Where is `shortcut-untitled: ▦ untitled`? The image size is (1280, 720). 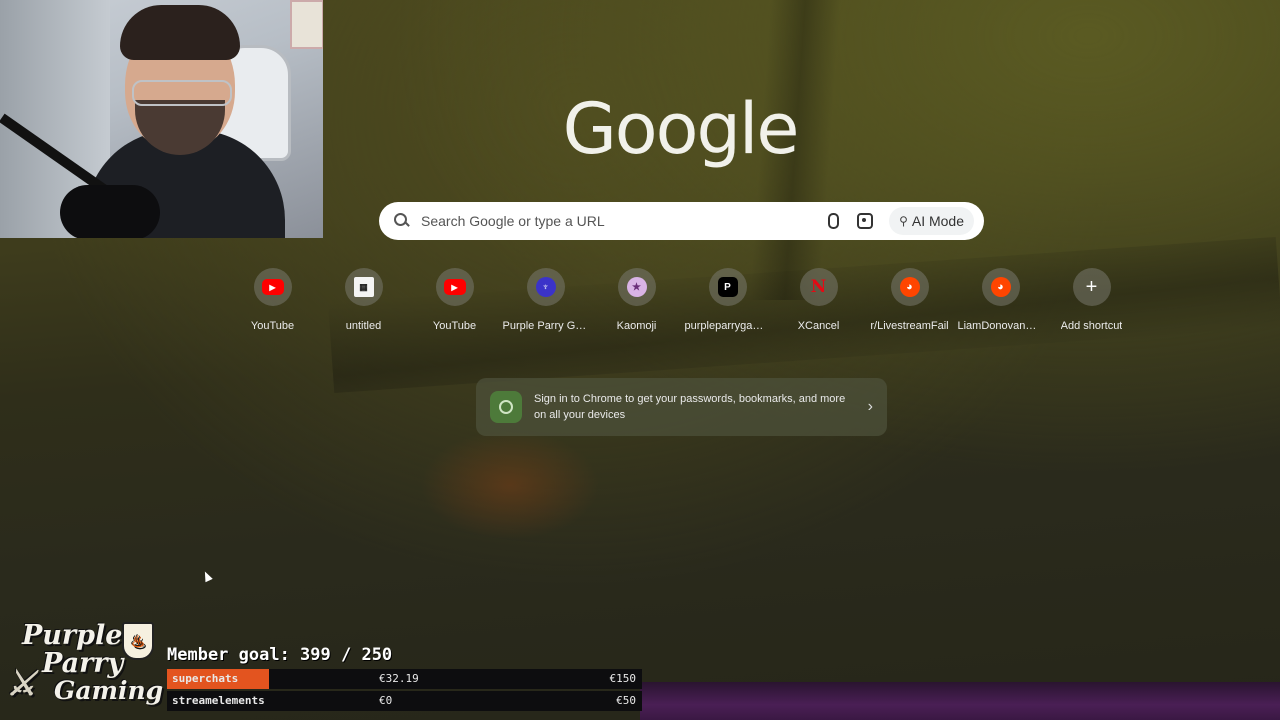 shortcut-untitled: ▦ untitled is located at coordinates (363, 300).